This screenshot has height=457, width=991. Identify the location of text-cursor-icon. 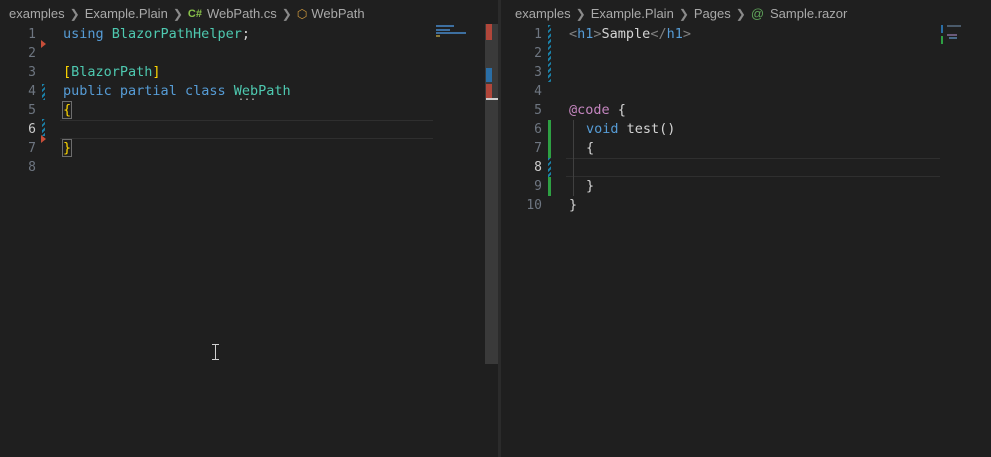
(215, 352).